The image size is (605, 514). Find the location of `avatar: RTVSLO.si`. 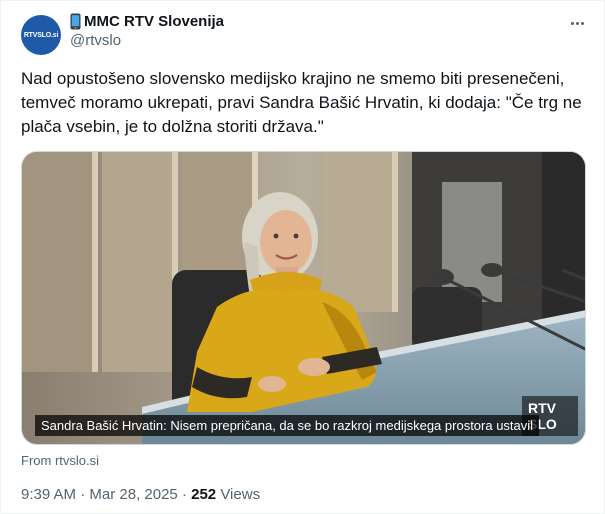

avatar: RTVSLO.si is located at coordinates (41, 35).